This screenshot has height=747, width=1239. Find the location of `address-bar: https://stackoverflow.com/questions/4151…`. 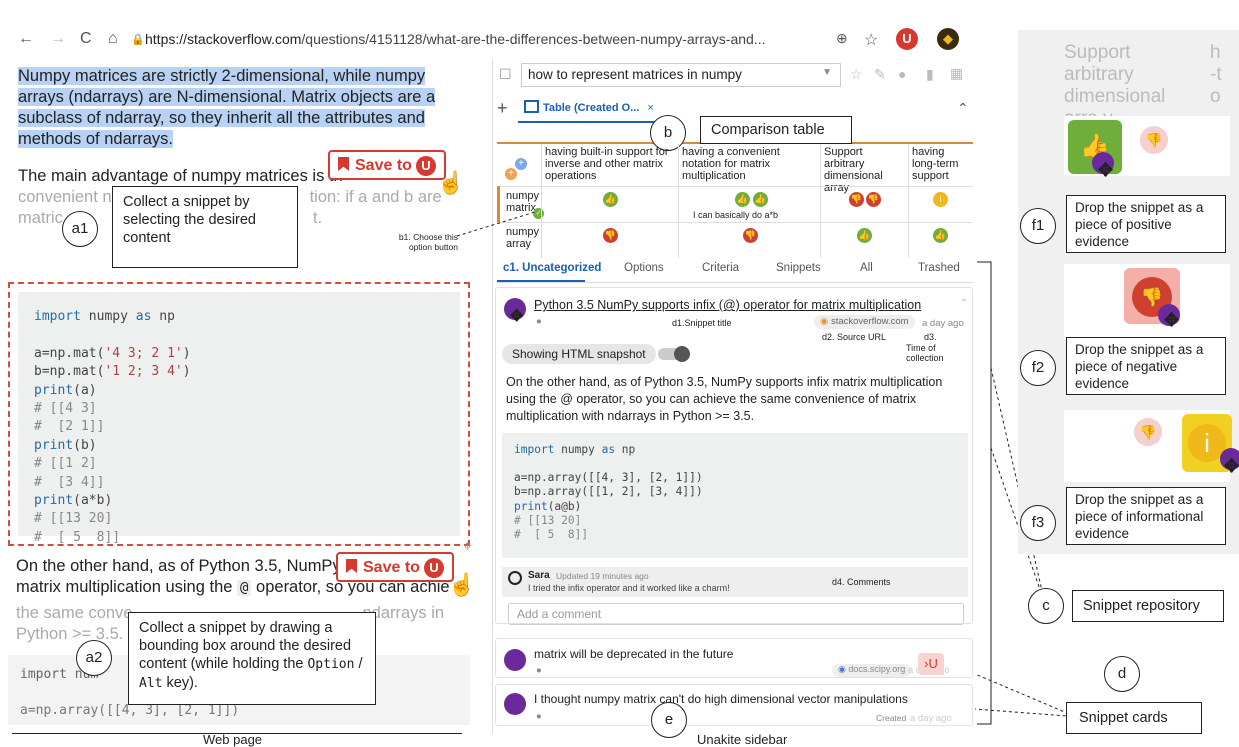

address-bar: https://stackoverflow.com/questions/4151… is located at coordinates (455, 39).